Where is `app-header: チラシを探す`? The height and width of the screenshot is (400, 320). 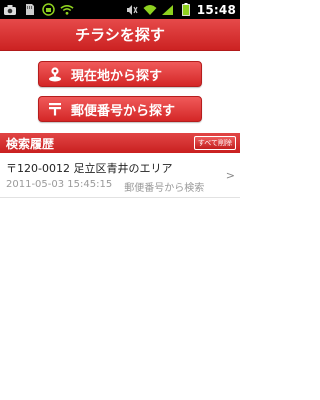
app-header: チラシを探す is located at coordinates (120, 35).